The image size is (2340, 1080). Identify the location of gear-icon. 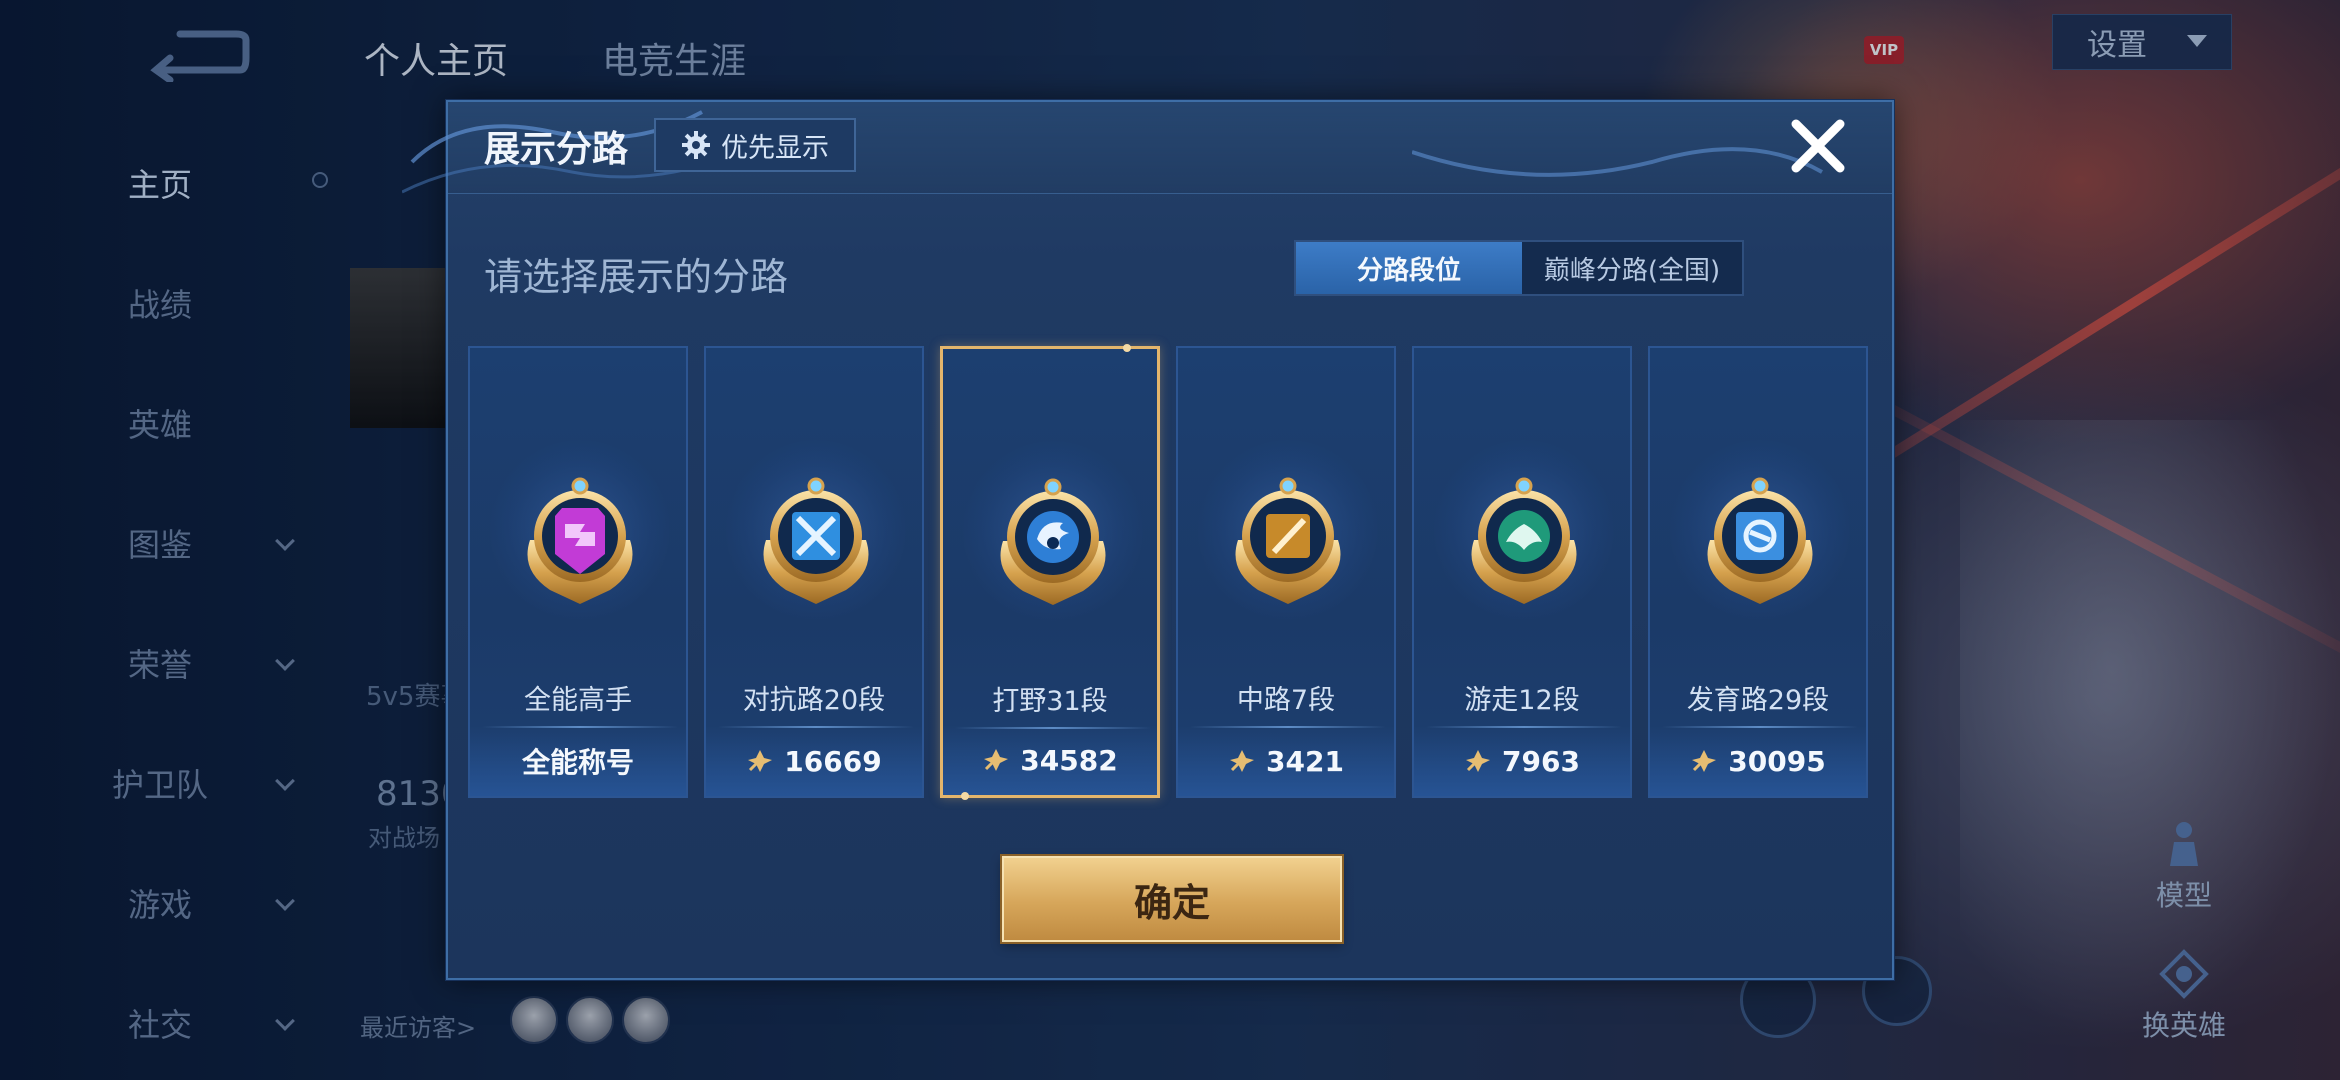
(696, 145).